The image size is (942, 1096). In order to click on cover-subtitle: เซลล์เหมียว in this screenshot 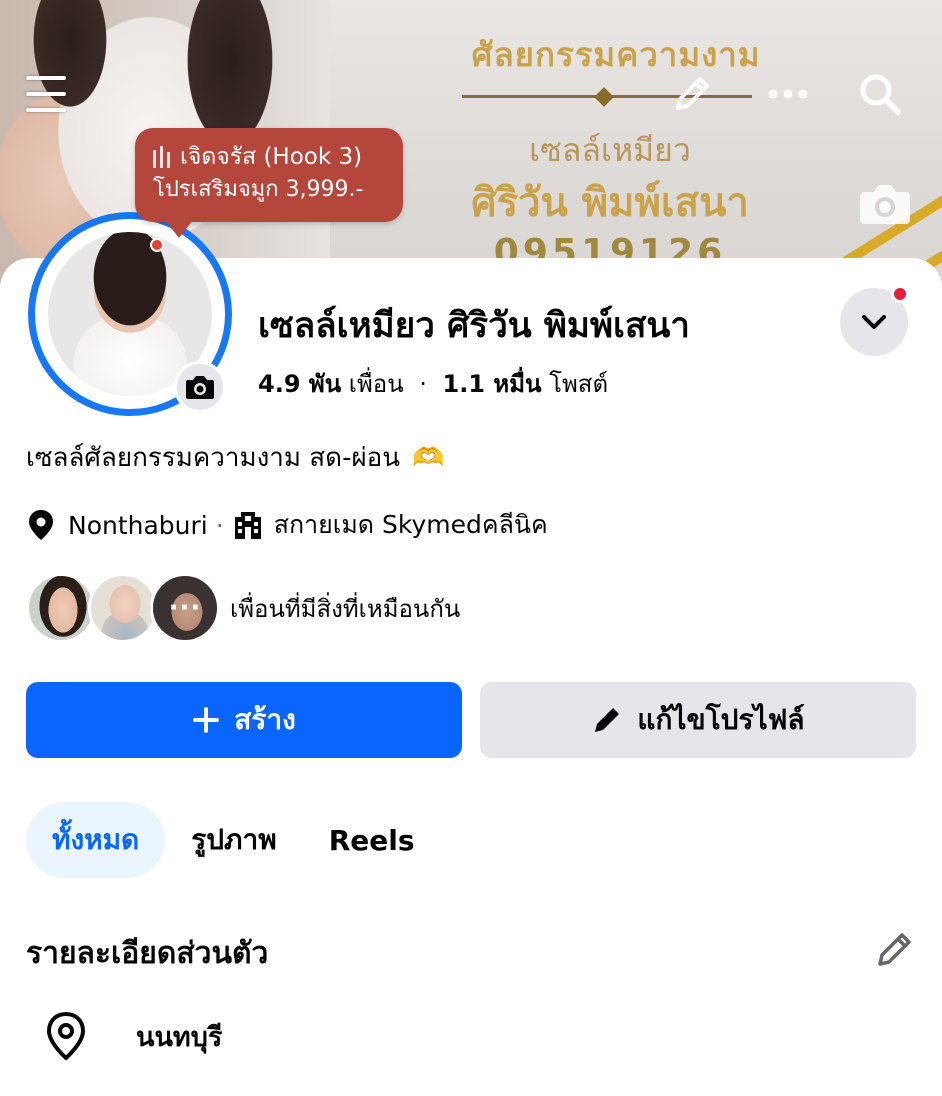, I will do `click(610, 150)`.